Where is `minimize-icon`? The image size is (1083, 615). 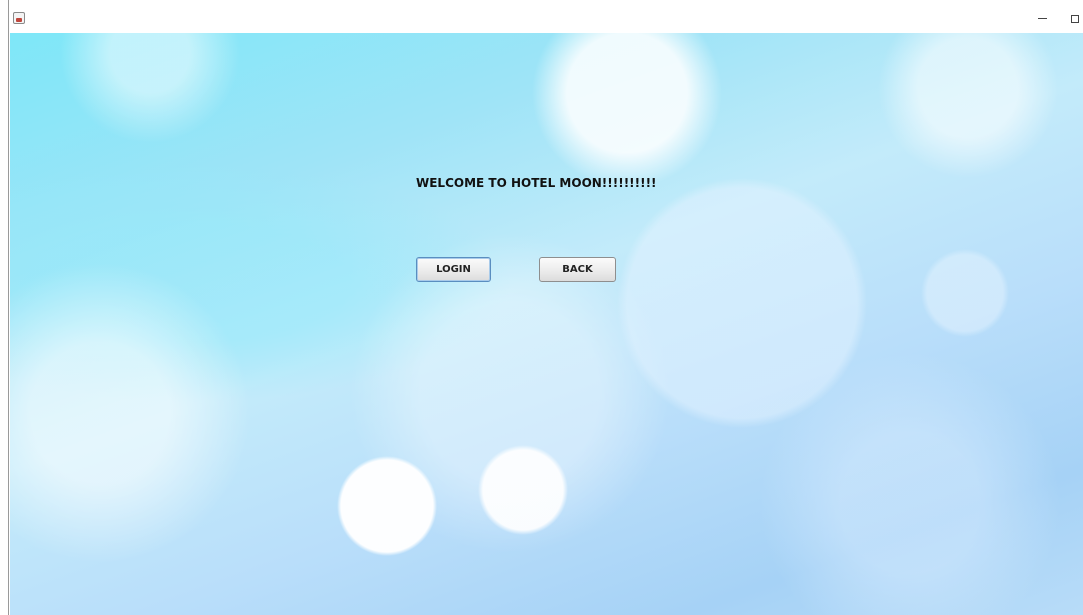 minimize-icon is located at coordinates (1042, 18).